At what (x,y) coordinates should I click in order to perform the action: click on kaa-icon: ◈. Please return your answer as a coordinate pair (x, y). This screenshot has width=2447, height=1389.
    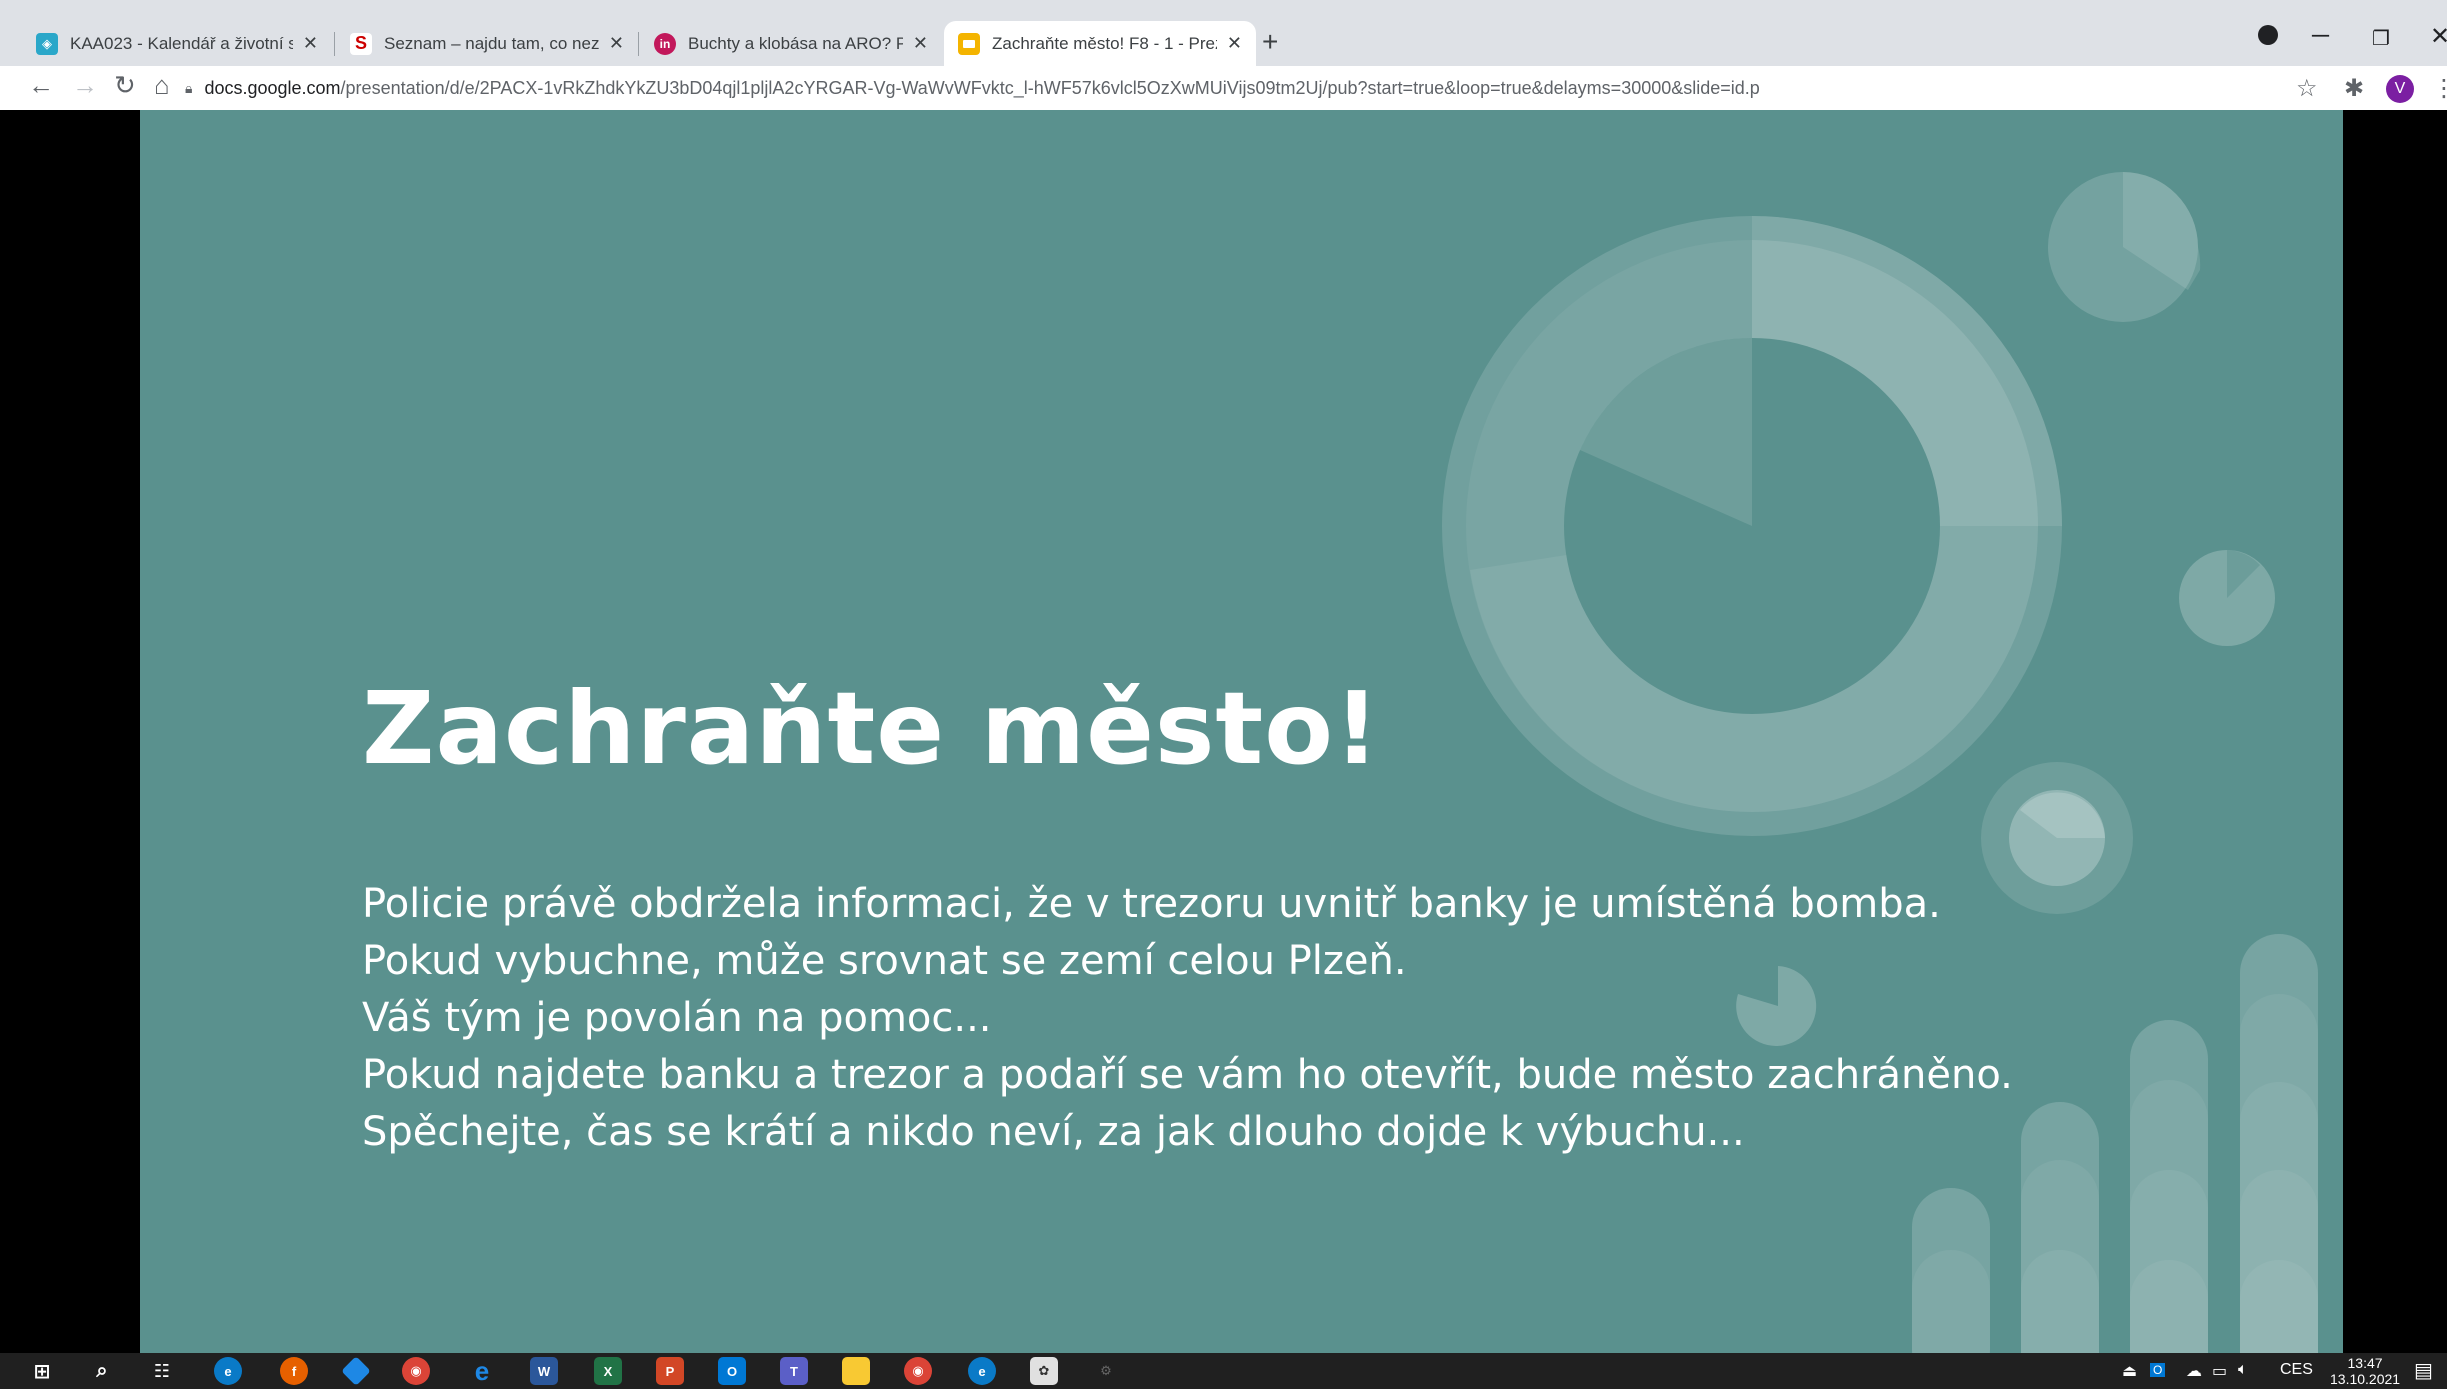
    Looking at the image, I should click on (47, 43).